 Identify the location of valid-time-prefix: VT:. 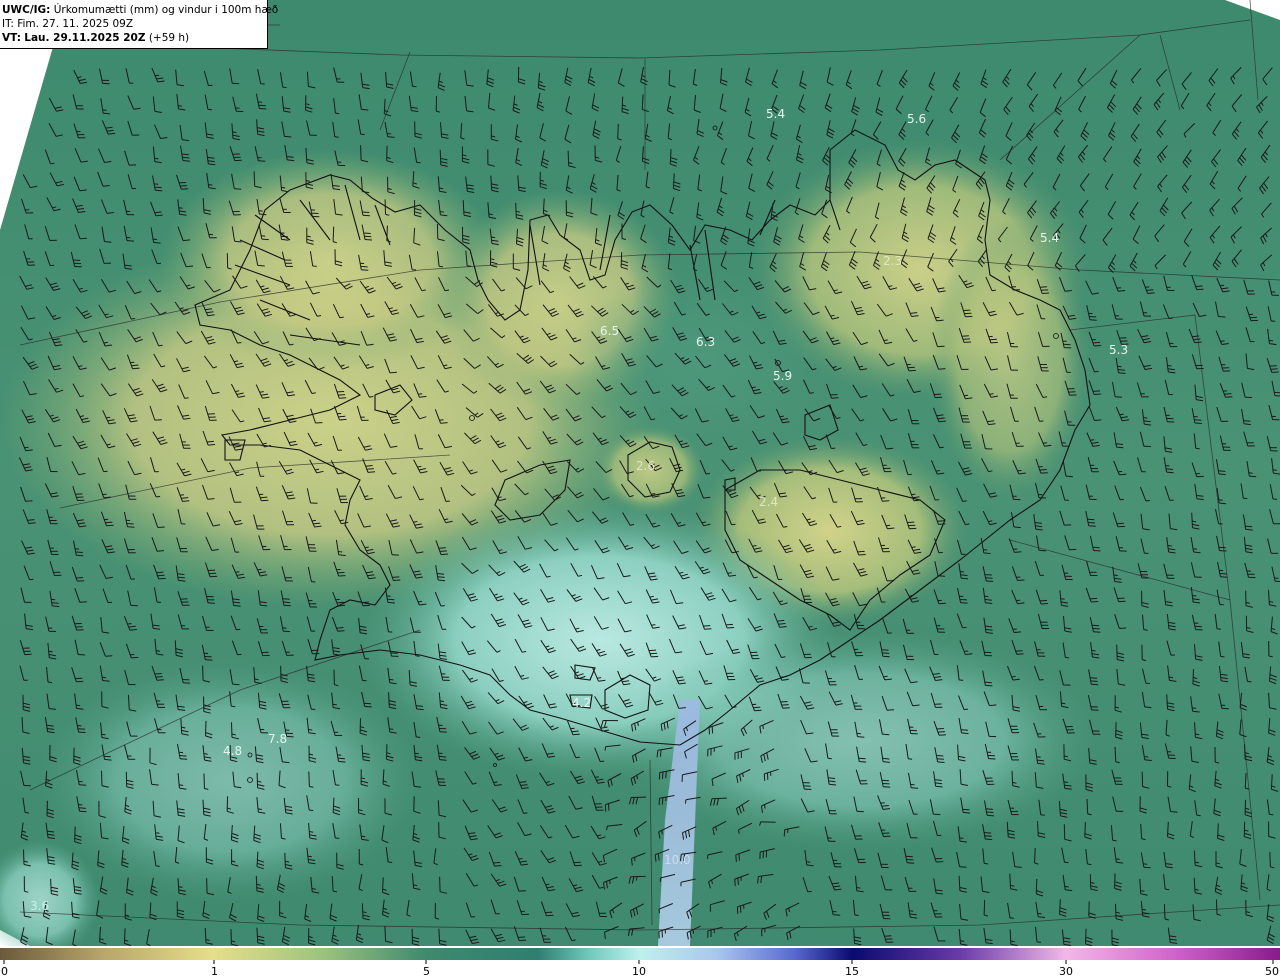
(11, 38).